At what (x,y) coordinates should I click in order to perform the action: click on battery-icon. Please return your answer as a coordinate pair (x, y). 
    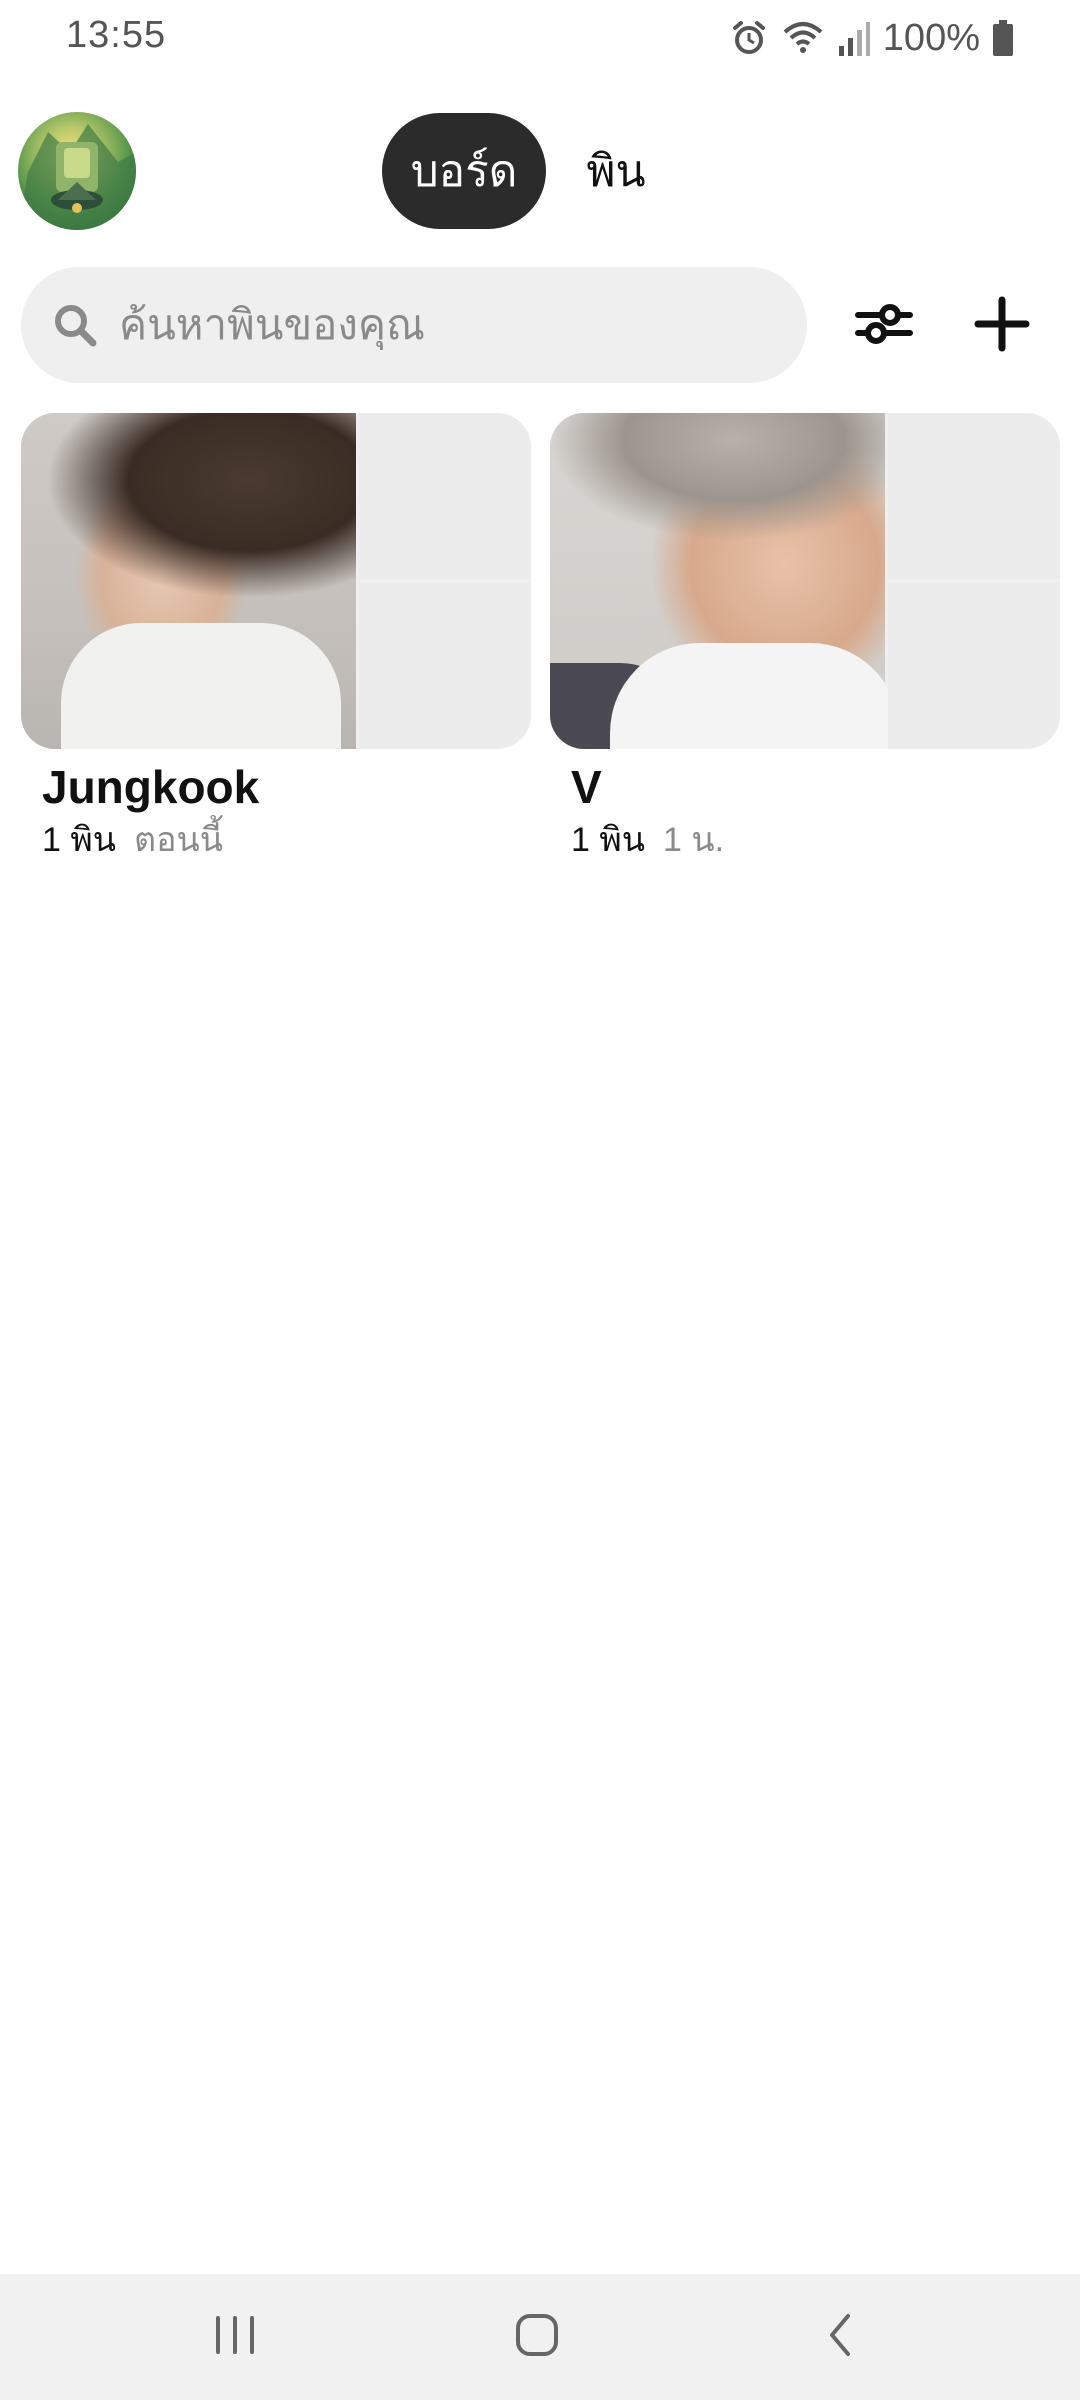
    Looking at the image, I should click on (1003, 38).